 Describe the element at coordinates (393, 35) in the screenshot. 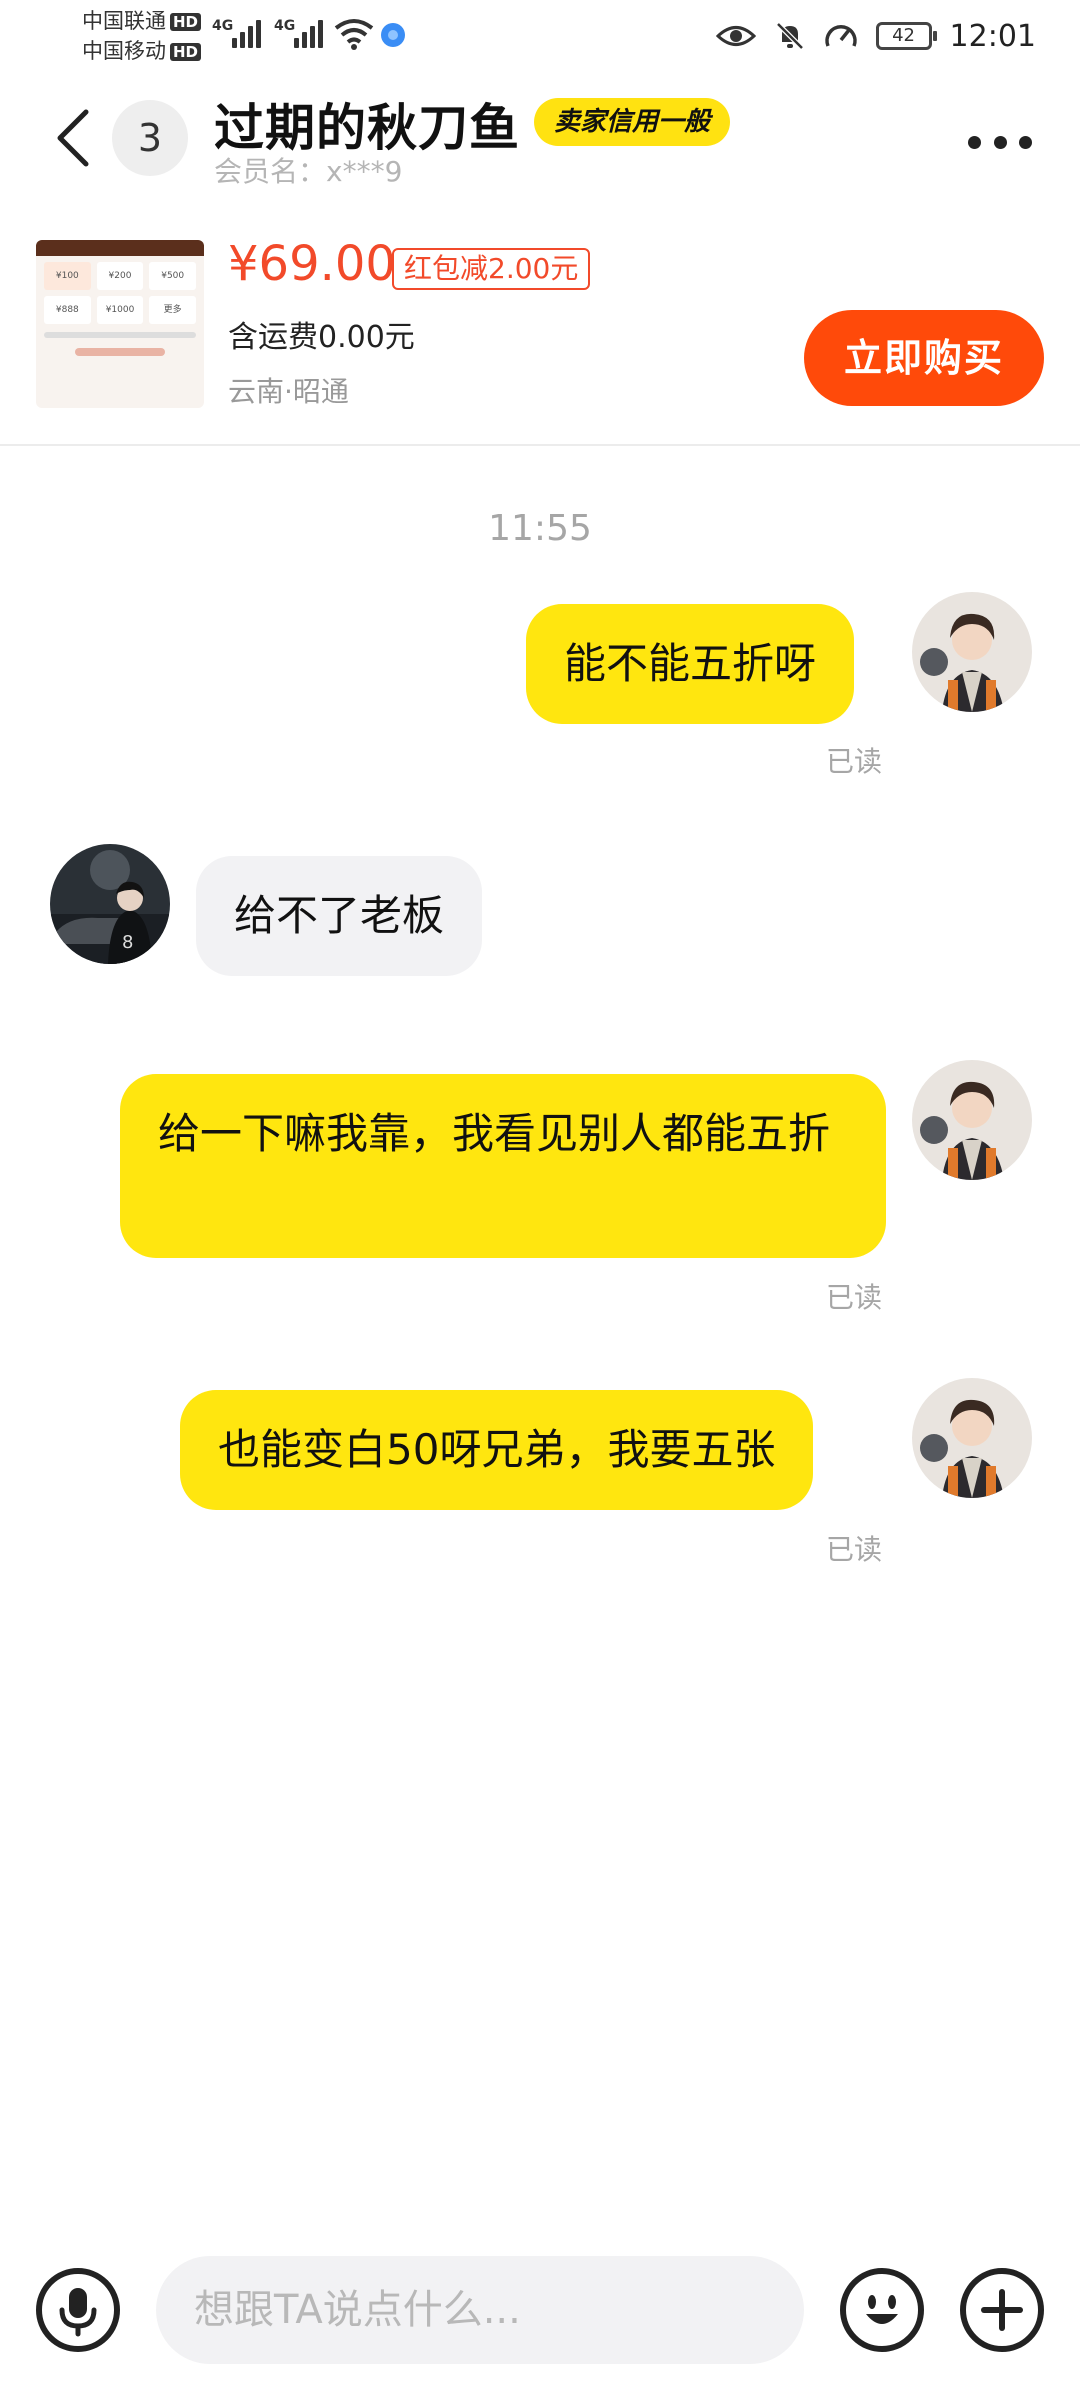

I see `location-service-icon` at that location.